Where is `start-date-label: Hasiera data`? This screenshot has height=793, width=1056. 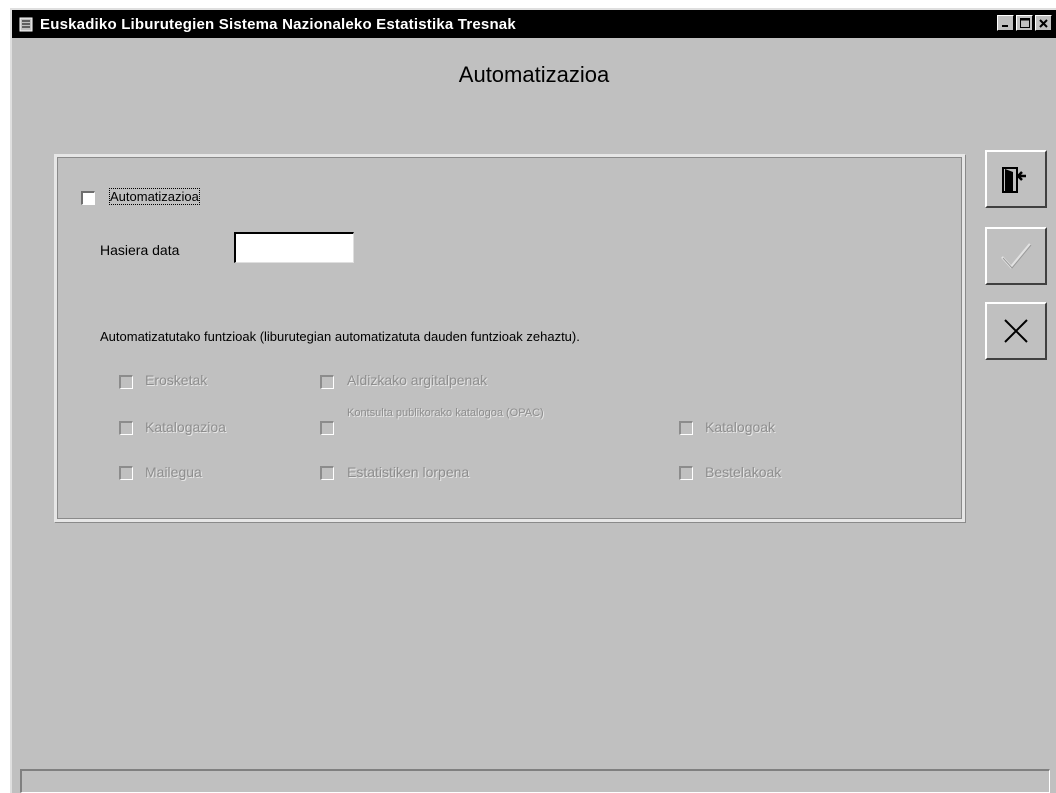
start-date-label: Hasiera data is located at coordinates (140, 250).